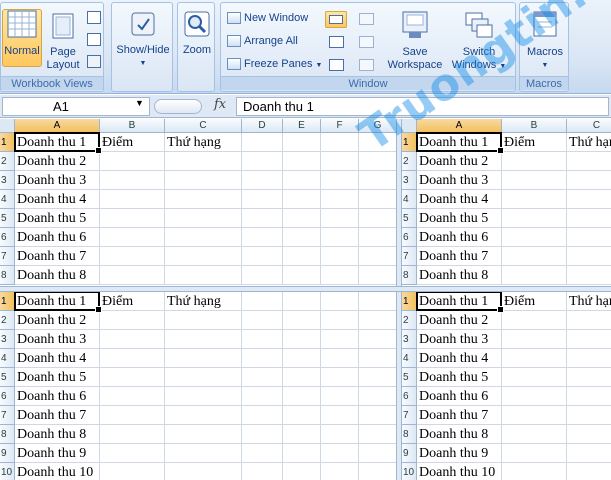  What do you see at coordinates (366, 42) in the screenshot?
I see `synchronous-scrolling-icon` at bounding box center [366, 42].